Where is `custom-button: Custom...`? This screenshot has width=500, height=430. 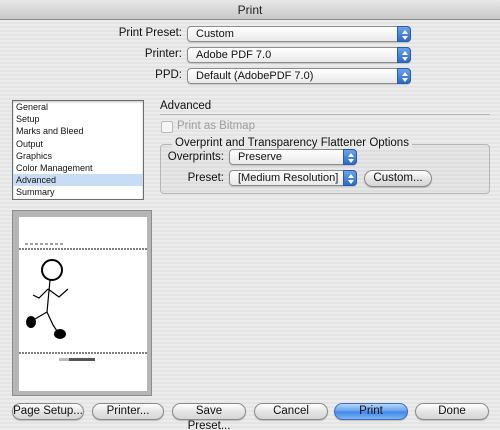
custom-button: Custom... is located at coordinates (398, 178).